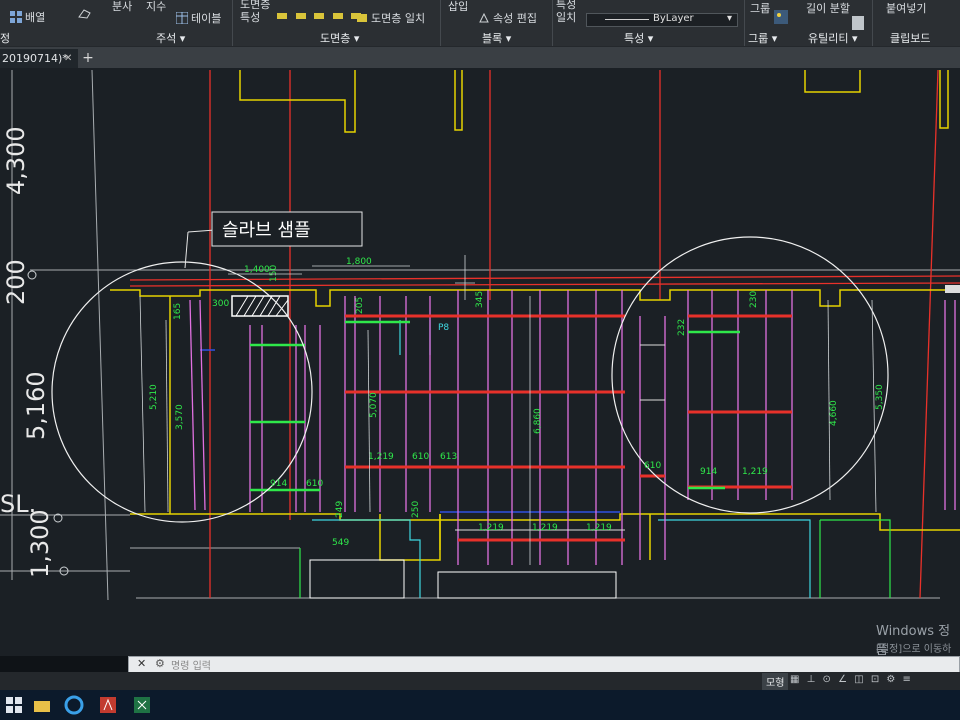 This screenshot has height=720, width=960. Describe the element at coordinates (74, 705) in the screenshot. I see `browser-icon` at that location.